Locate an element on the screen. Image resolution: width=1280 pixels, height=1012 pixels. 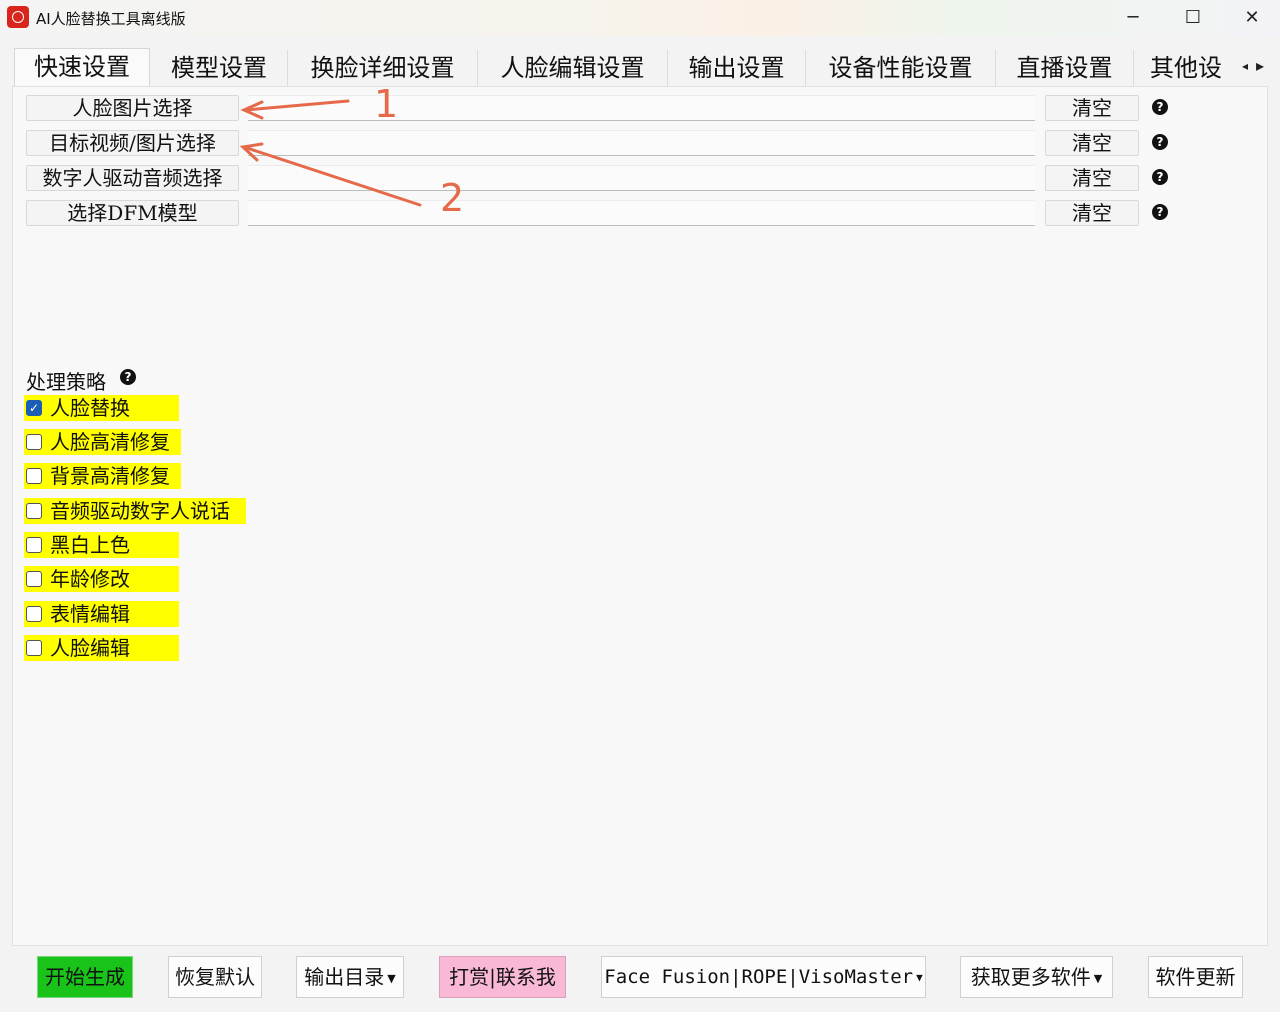
annotation-number-1: 1 is located at coordinates (386, 104).